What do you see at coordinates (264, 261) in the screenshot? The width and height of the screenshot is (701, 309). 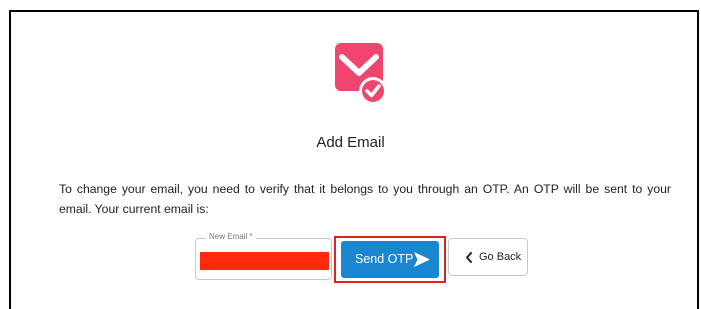 I see `new-email-input` at bounding box center [264, 261].